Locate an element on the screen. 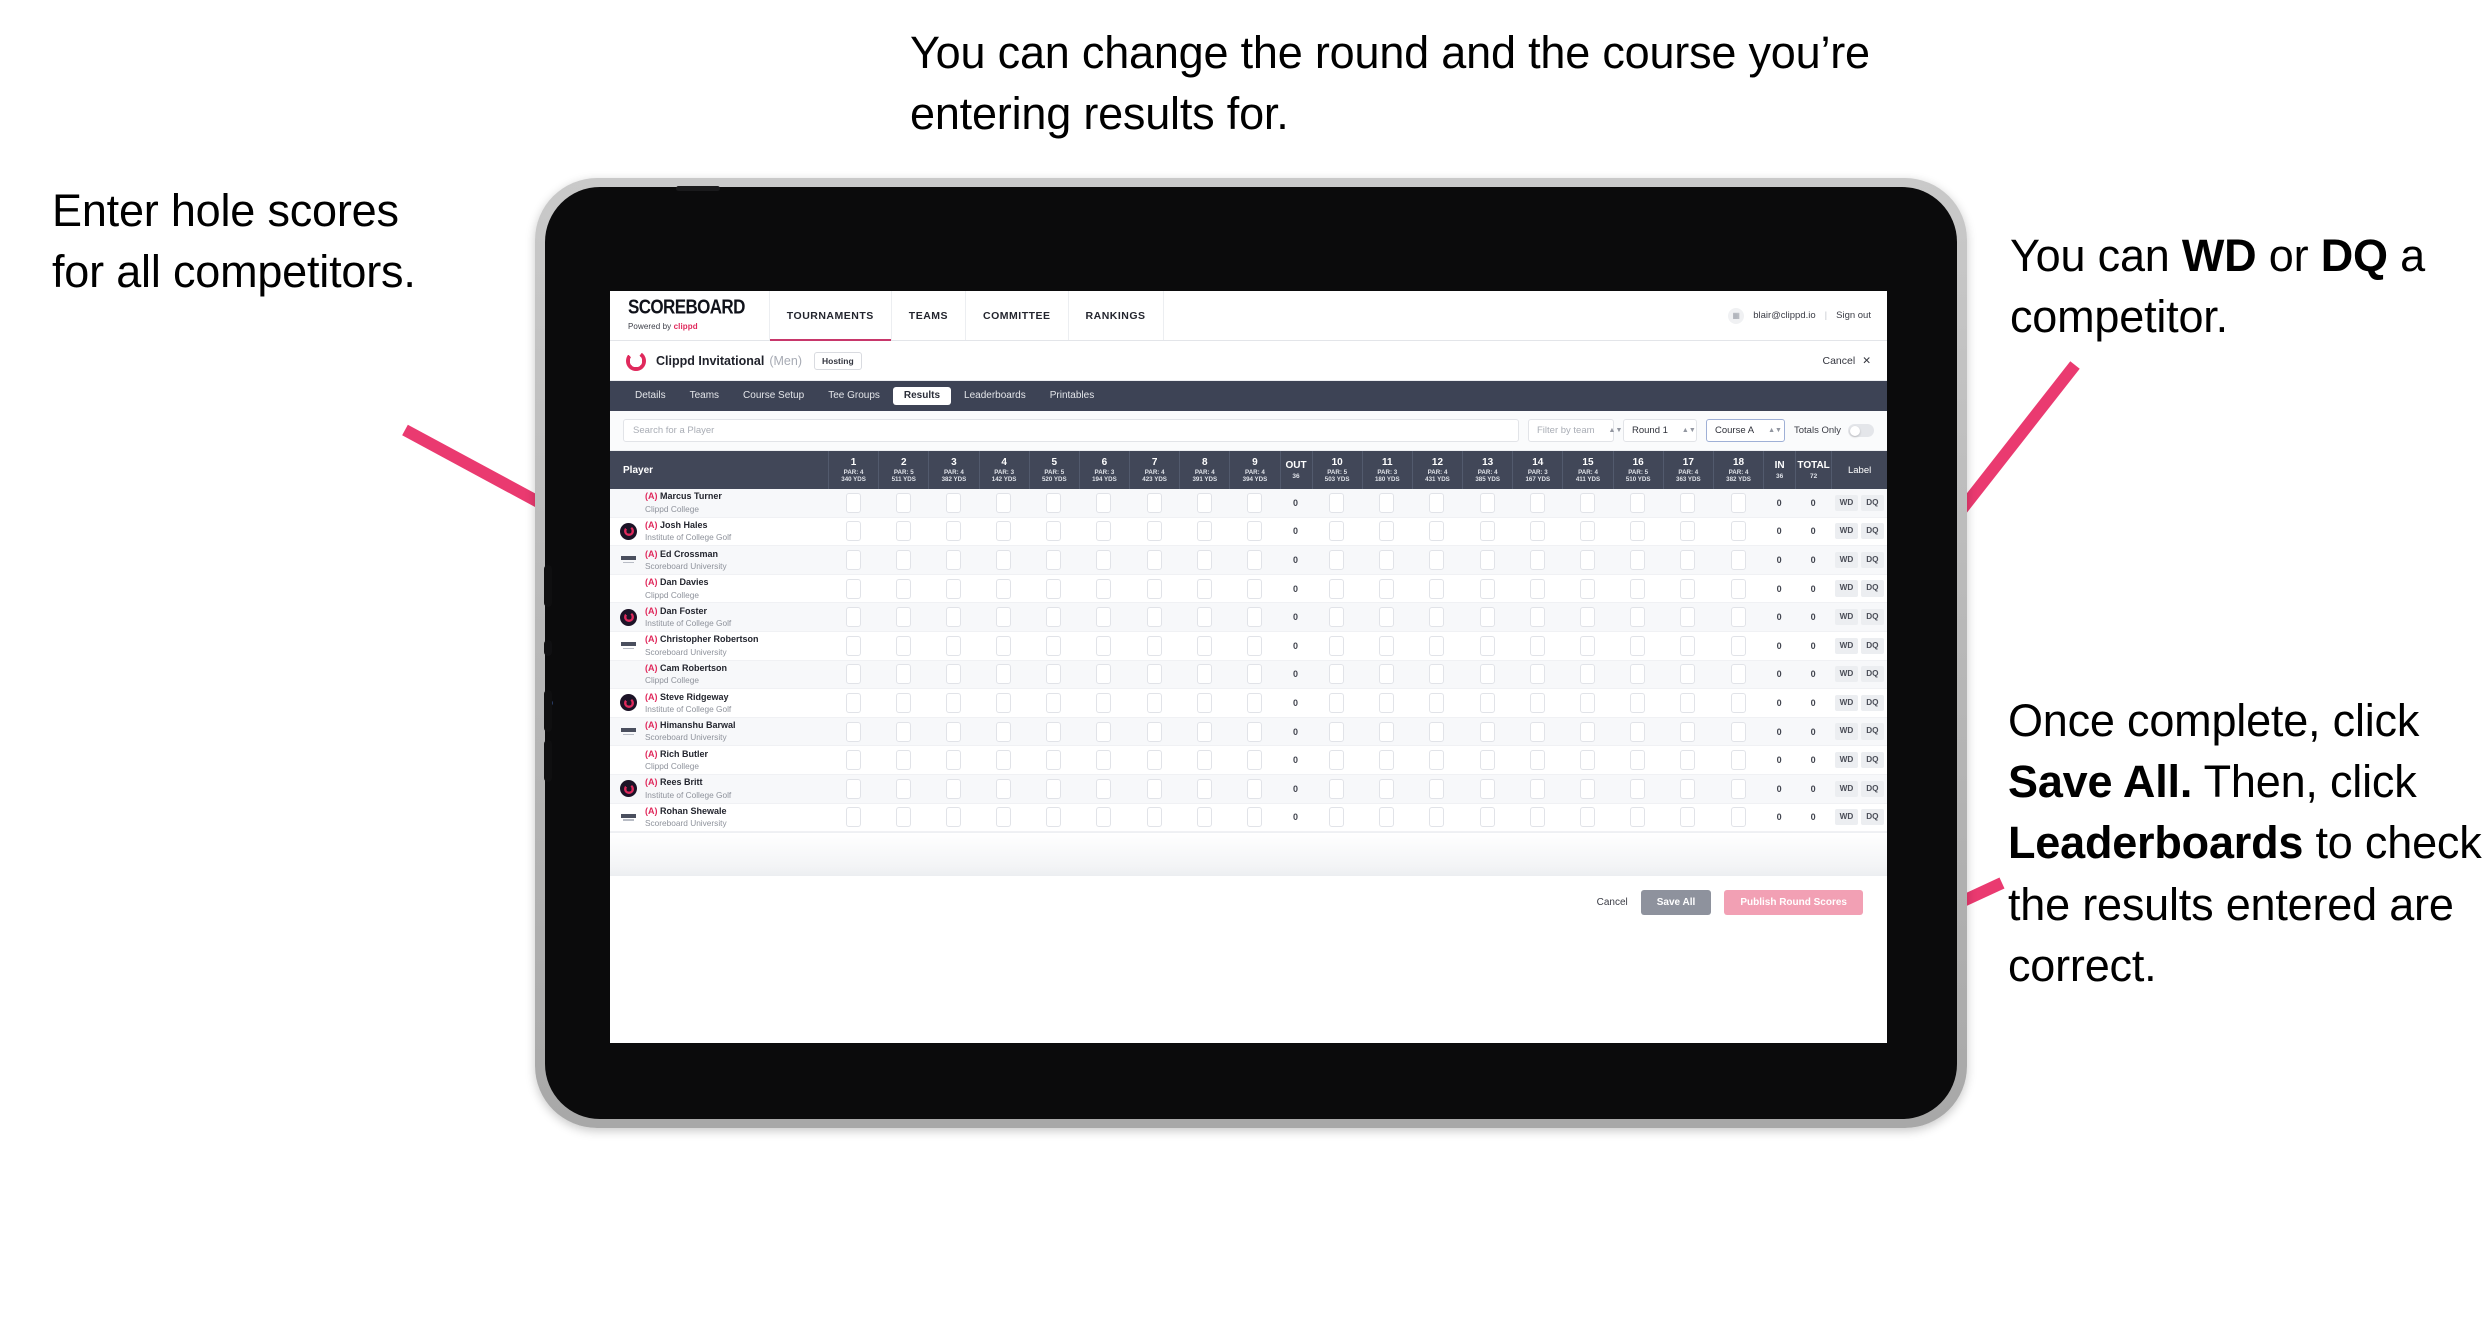  tab-leaderboards: Leaderboards is located at coordinates (995, 396).